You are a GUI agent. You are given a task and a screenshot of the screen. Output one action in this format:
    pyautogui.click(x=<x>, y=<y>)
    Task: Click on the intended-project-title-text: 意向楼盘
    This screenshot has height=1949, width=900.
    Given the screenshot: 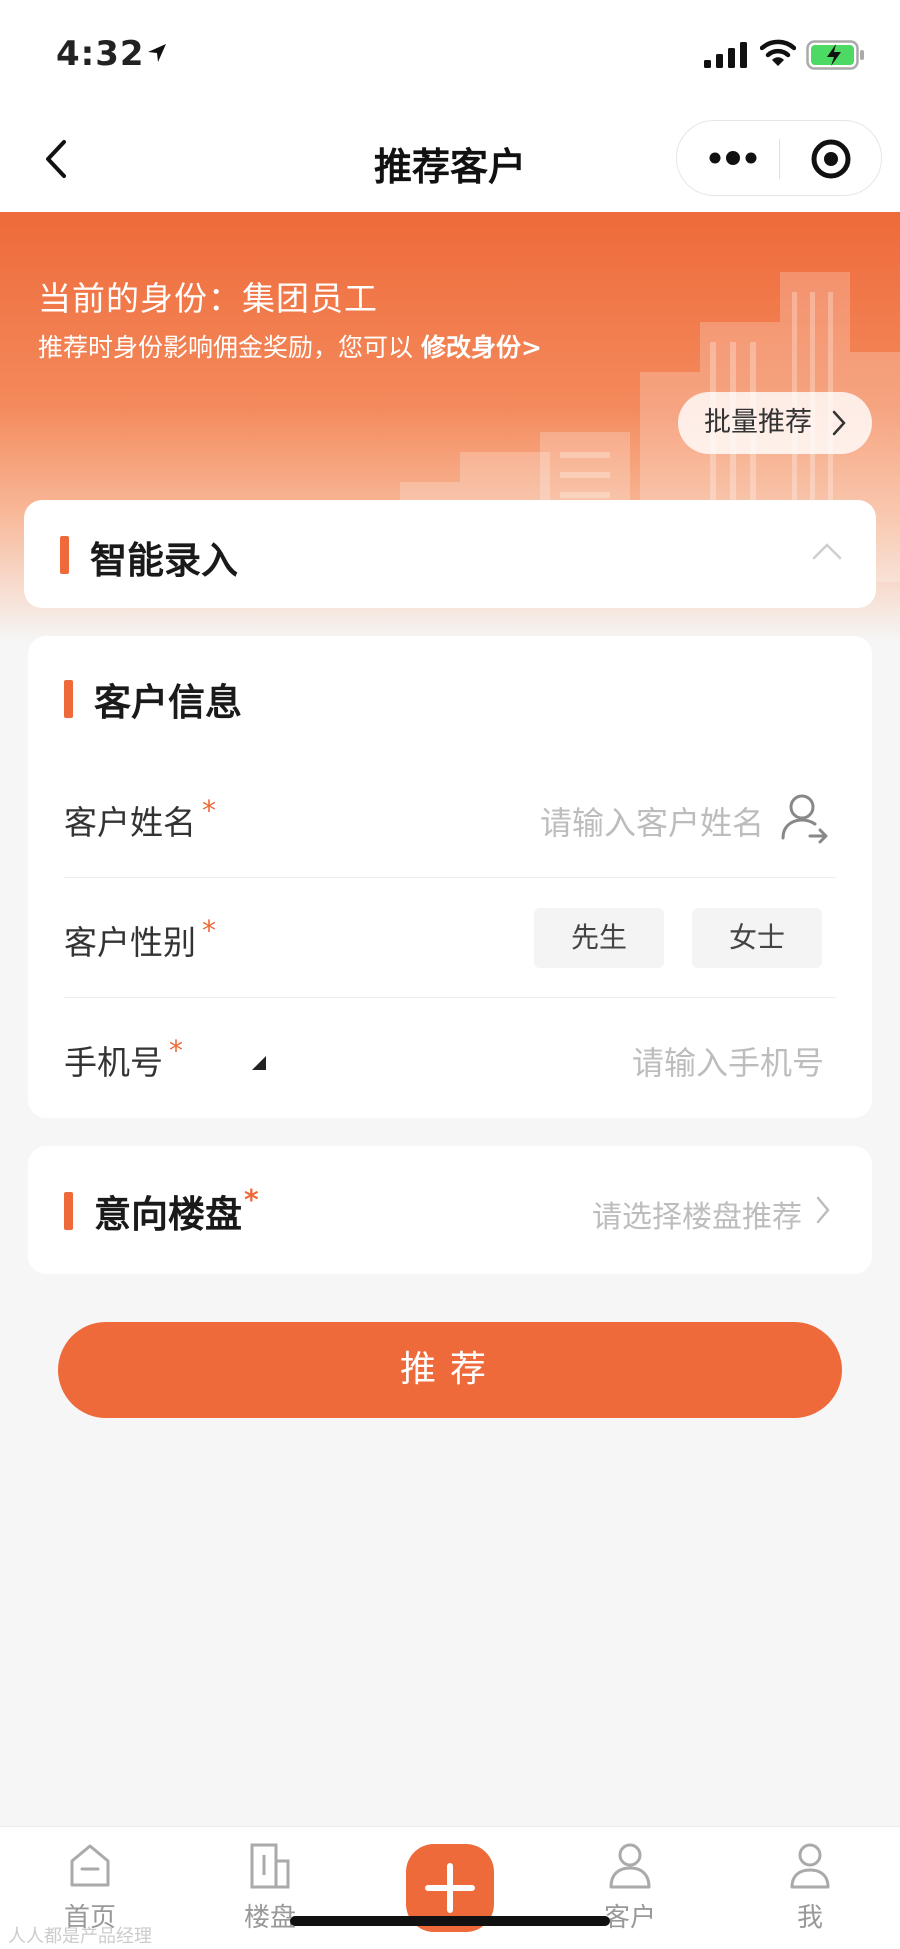 What is the action you would take?
    pyautogui.click(x=168, y=1214)
    